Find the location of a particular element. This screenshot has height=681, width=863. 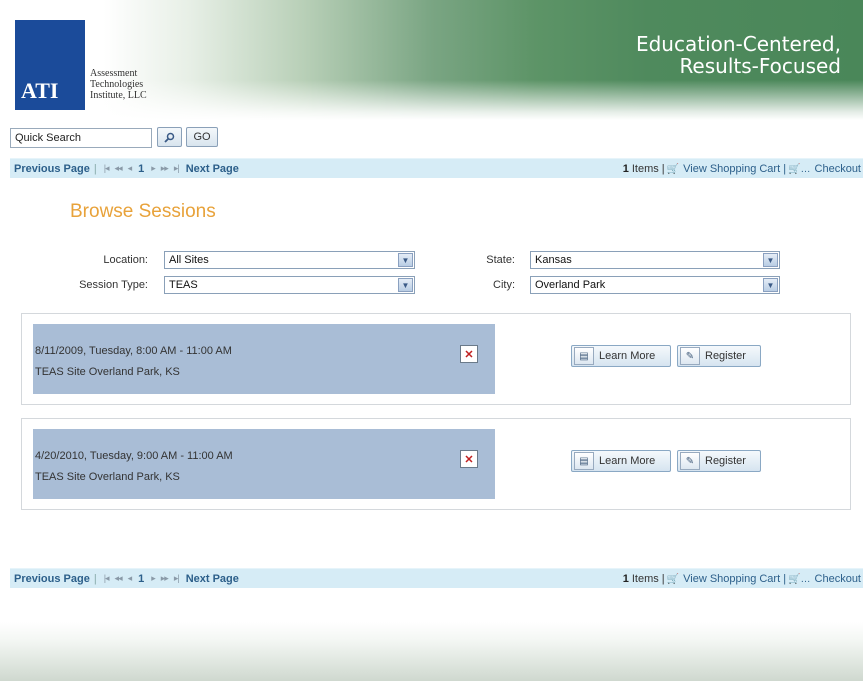

tagline: Education-Centered, Results-Focused is located at coordinates (738, 55).